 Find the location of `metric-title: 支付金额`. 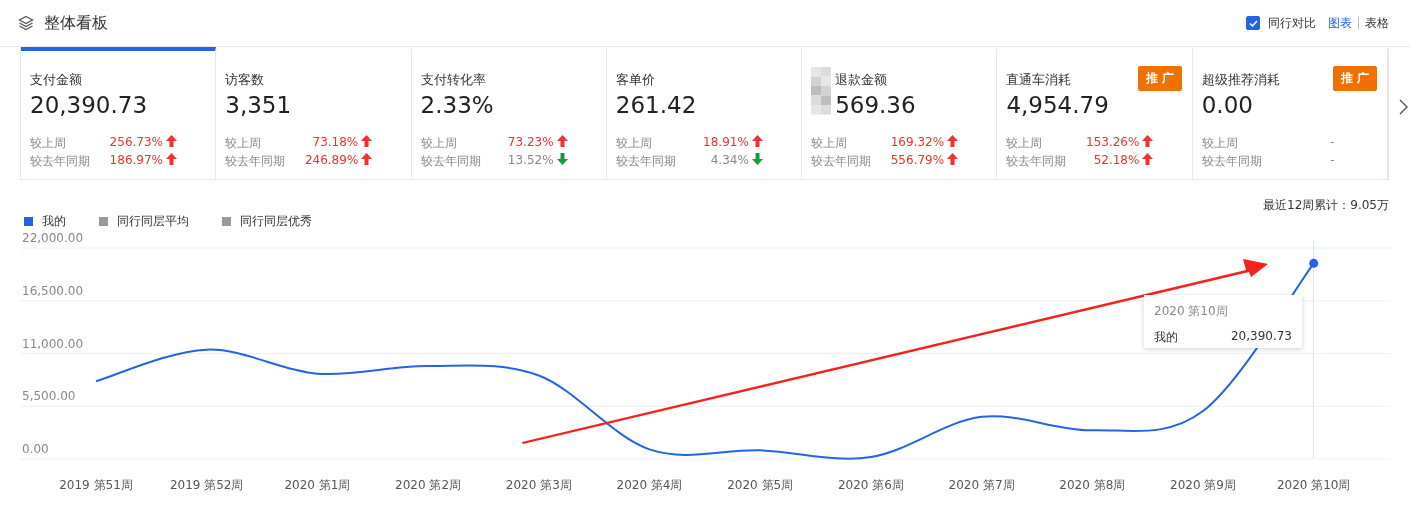

metric-title: 支付金额 is located at coordinates (56, 80).